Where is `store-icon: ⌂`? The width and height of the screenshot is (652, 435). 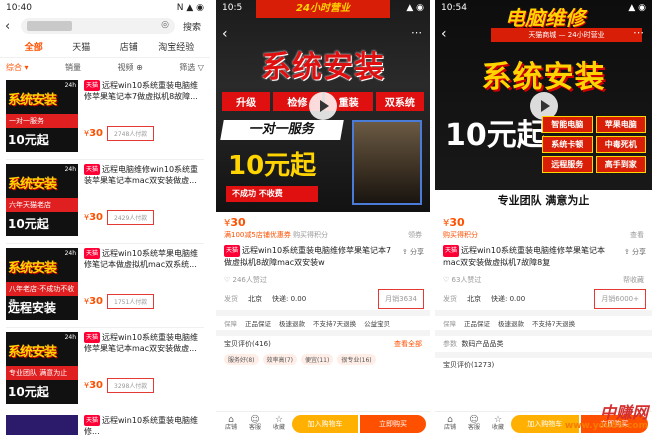 store-icon: ⌂ is located at coordinates (450, 419).